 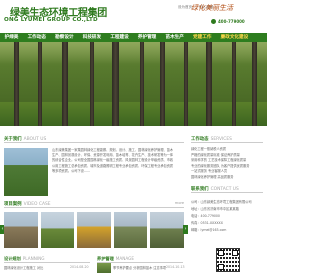 I want to click on nav-item-home: 护绿美, so click(x=11, y=37).